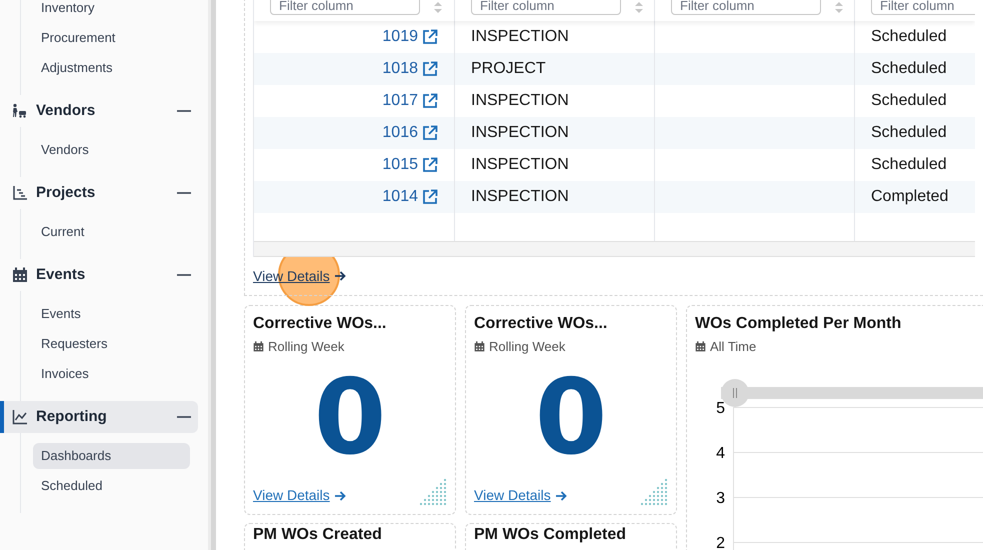 The height and width of the screenshot is (550, 983). Describe the element at coordinates (720, 542) in the screenshot. I see `axis-tick-label: 2` at that location.